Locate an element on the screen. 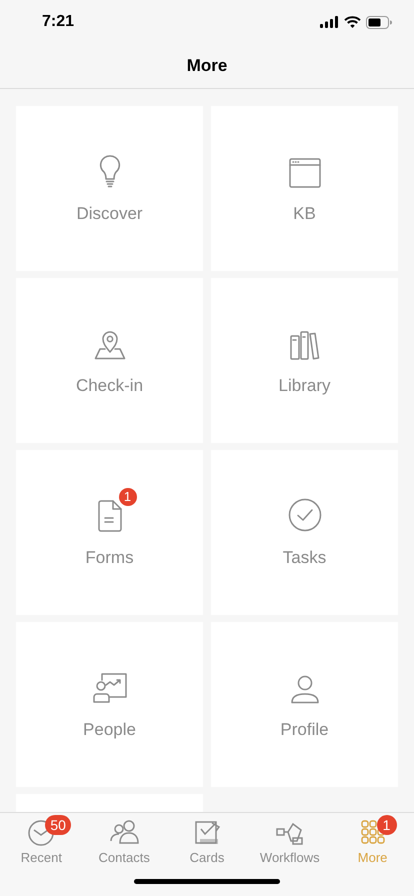 This screenshot has width=414, height=896. tab-label: Cards is located at coordinates (207, 857).